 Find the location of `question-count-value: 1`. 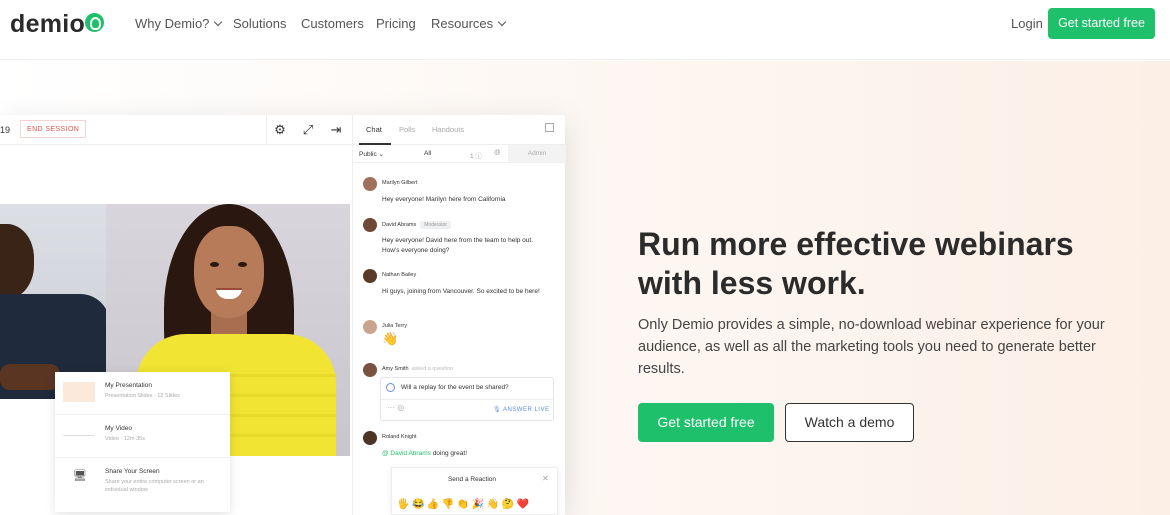

question-count-value: 1 is located at coordinates (472, 156).